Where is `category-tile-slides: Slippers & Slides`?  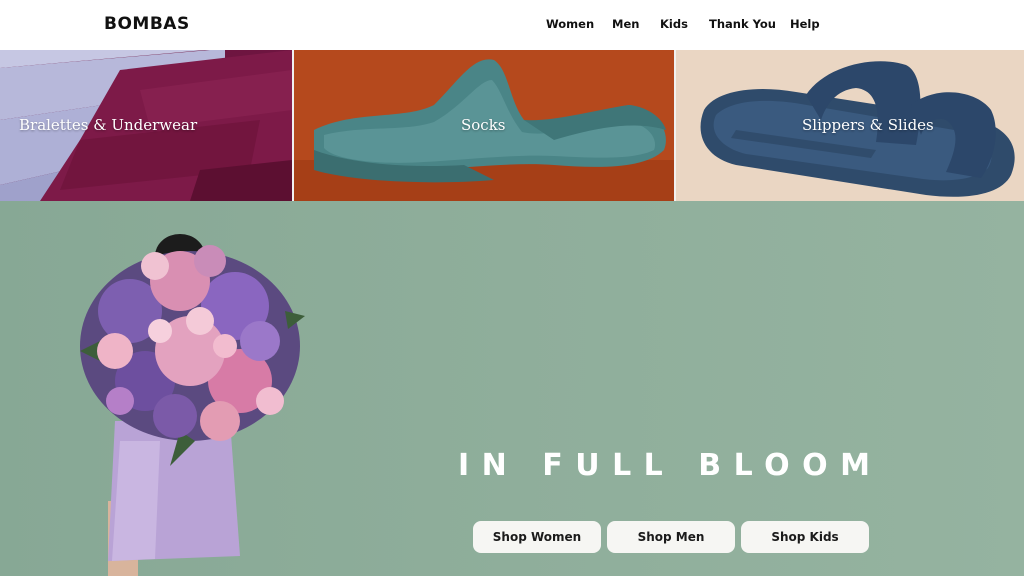 category-tile-slides: Slippers & Slides is located at coordinates (850, 125).